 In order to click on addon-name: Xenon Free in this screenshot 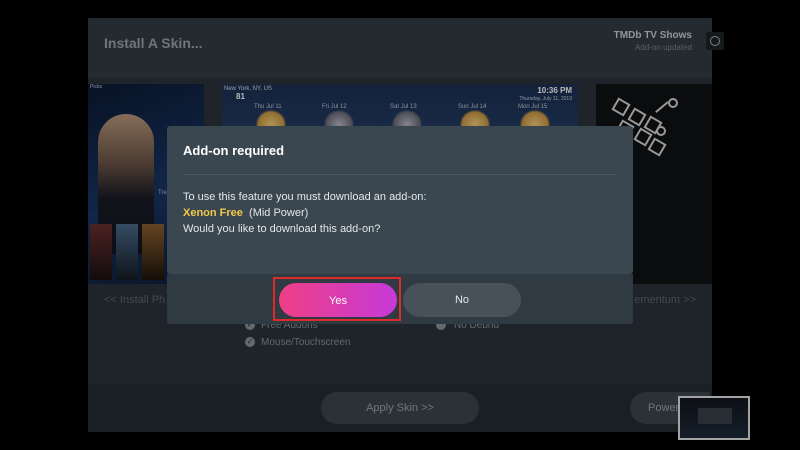, I will do `click(213, 213)`.